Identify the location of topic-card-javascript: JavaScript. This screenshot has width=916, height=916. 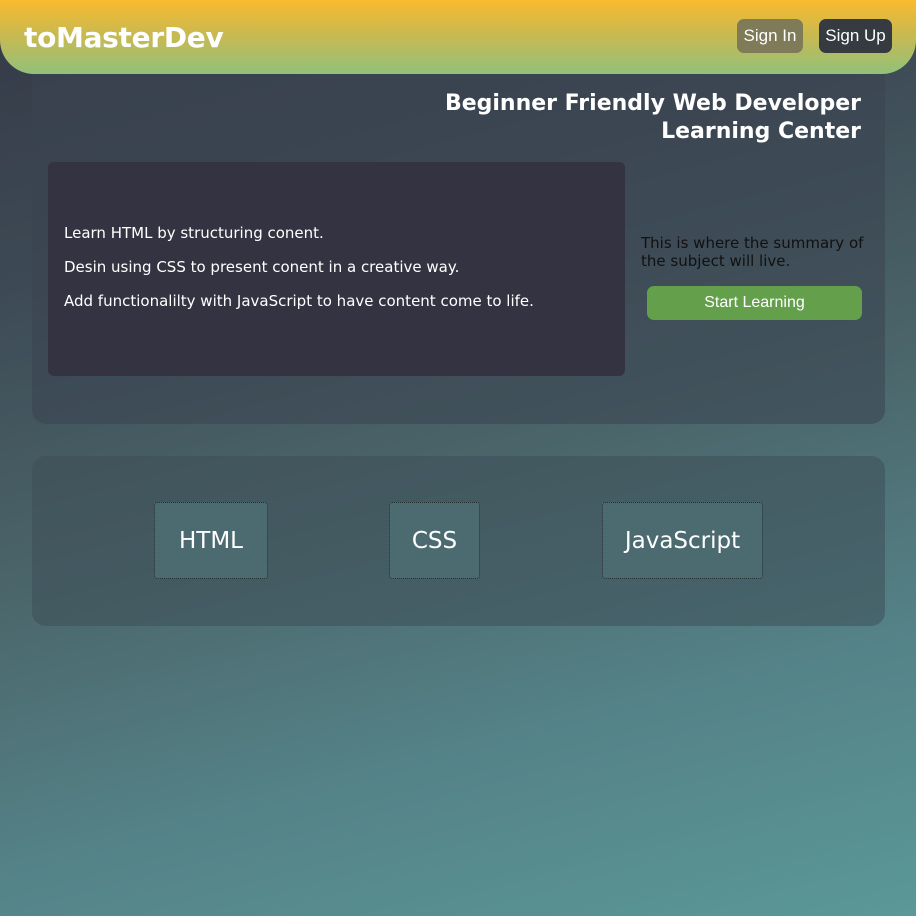
(682, 540).